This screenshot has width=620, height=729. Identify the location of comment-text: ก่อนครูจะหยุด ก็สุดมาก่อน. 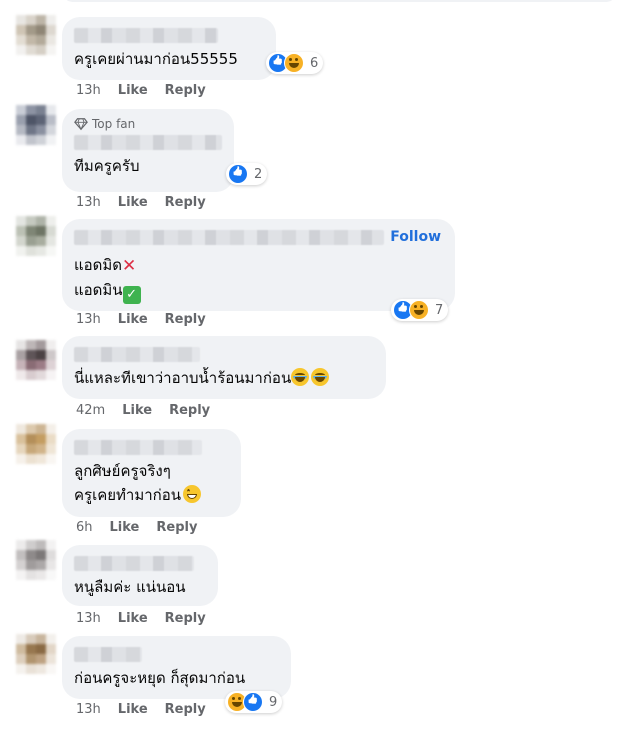
(160, 678).